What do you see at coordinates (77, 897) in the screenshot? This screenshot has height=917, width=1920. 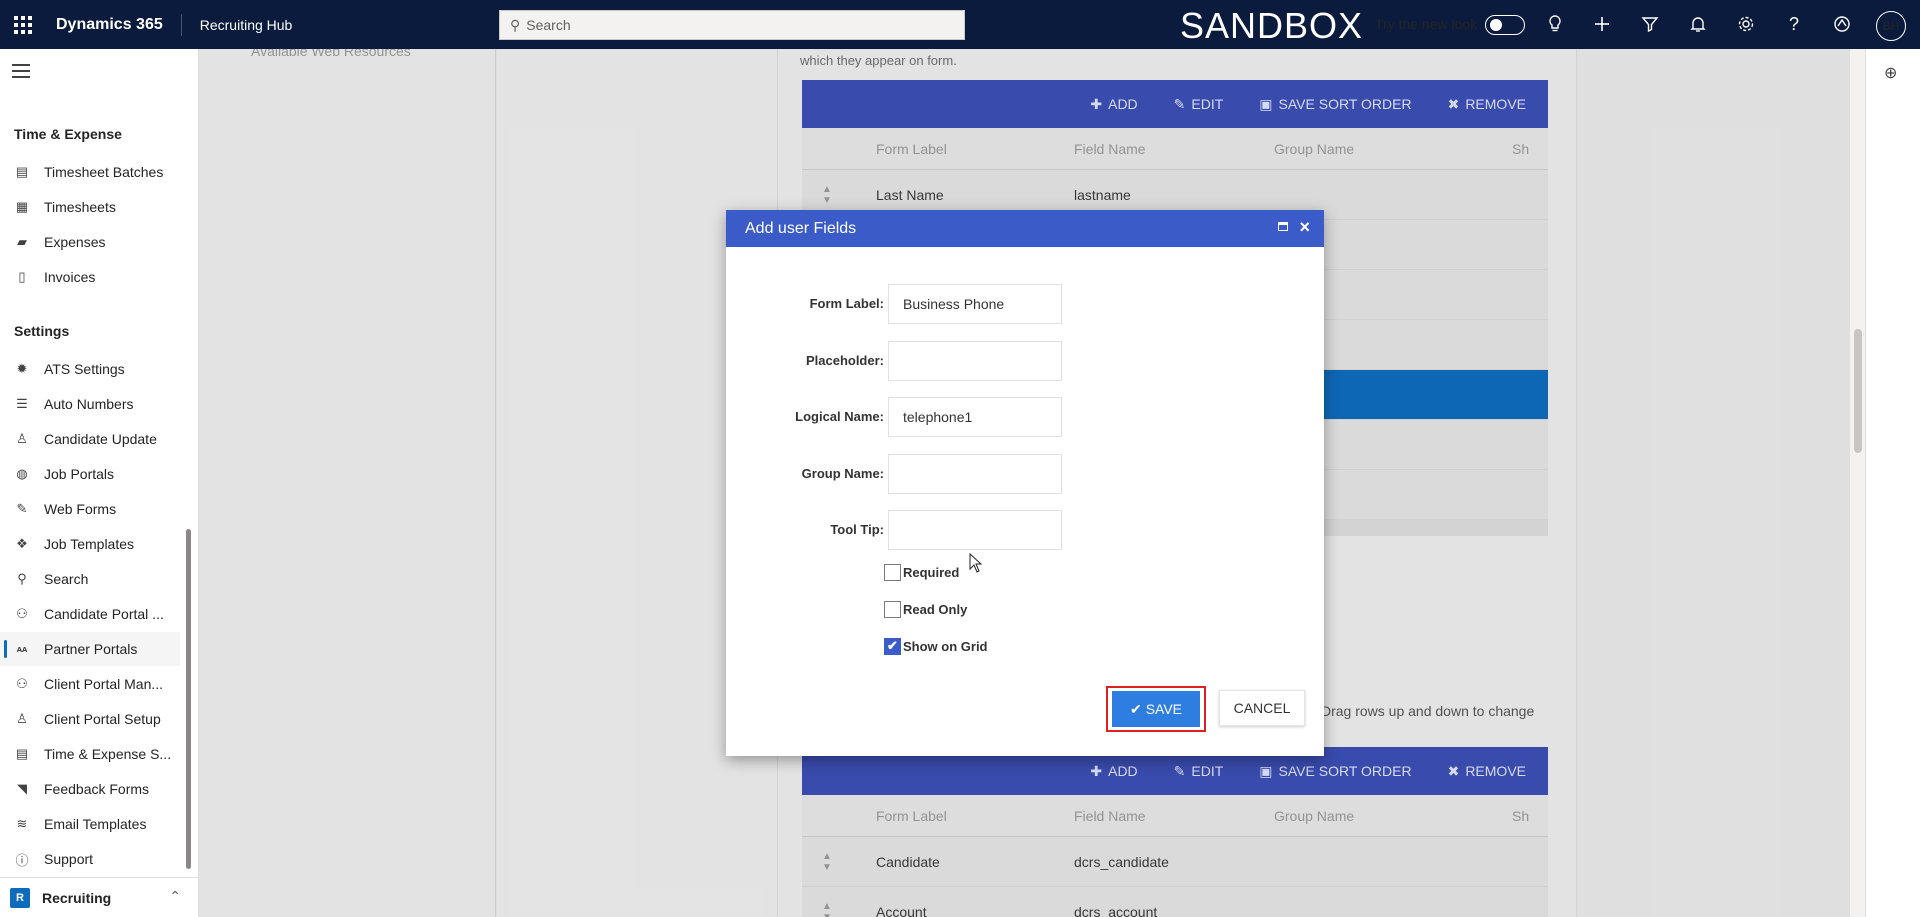 I see `area-name: Recruiting` at bounding box center [77, 897].